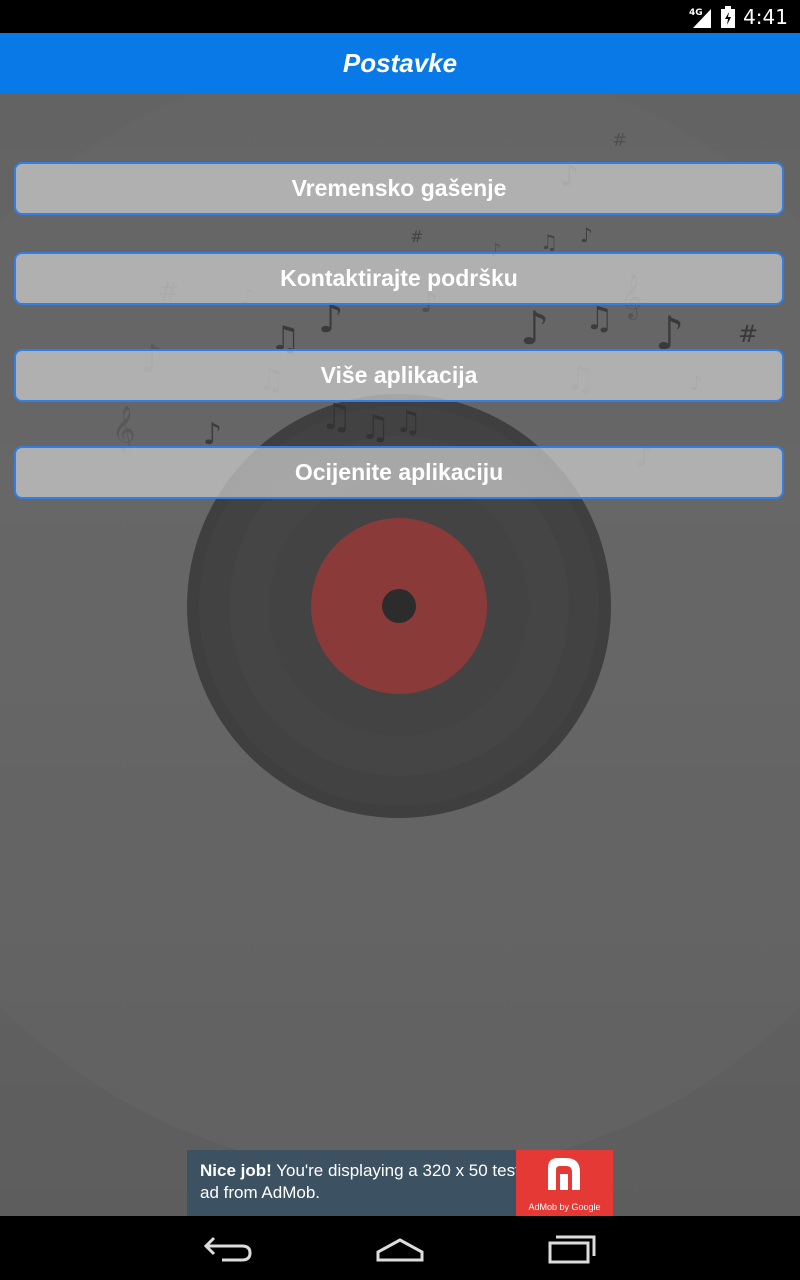 The height and width of the screenshot is (1280, 800). I want to click on record-hole, so click(399, 606).